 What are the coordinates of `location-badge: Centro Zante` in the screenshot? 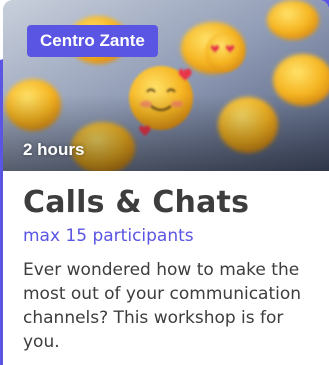 It's located at (92, 41).